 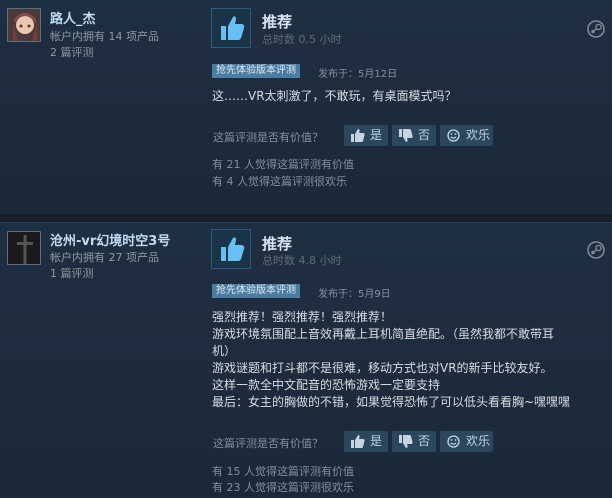 What do you see at coordinates (279, 181) in the screenshot?
I see `funny-count: 有 4 人觉得这篇评测很欢乐` at bounding box center [279, 181].